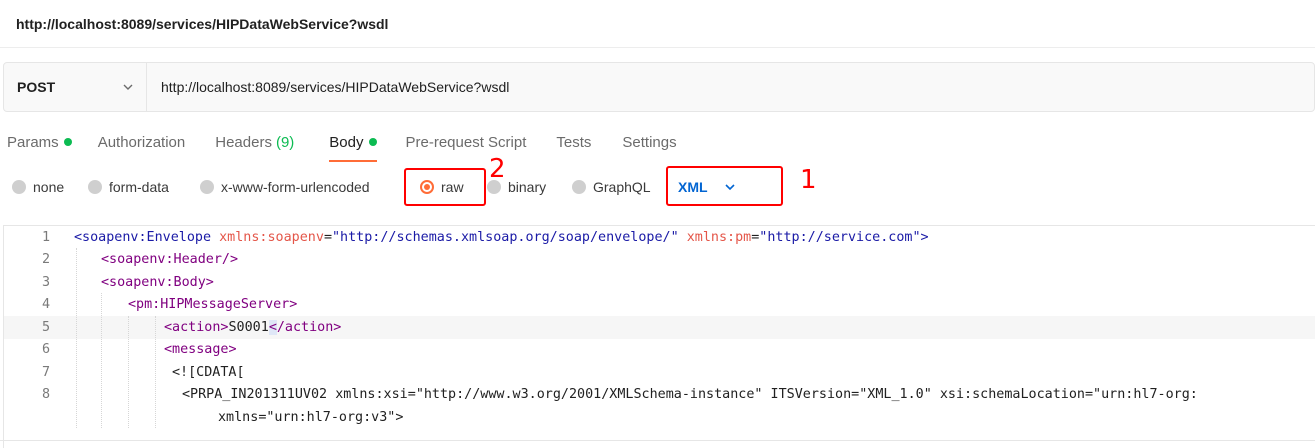  Describe the element at coordinates (255, 394) in the screenshot. I see `xml-tag: <PRPA_IN201311UV02` at that location.